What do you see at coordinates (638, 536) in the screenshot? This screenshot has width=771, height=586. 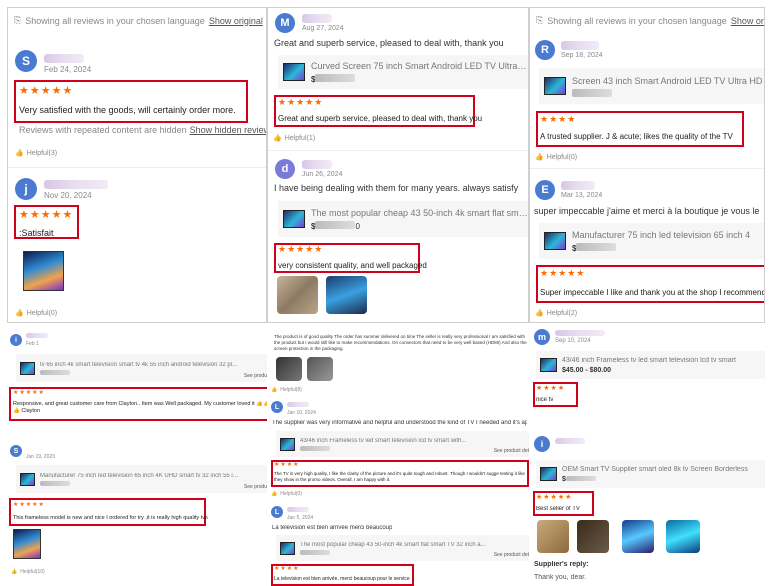 I see `review-photo-tv-on` at bounding box center [638, 536].